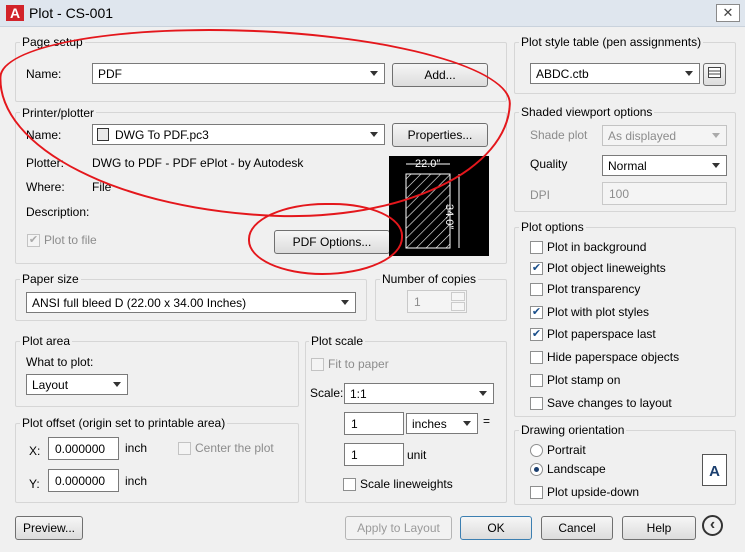  Describe the element at coordinates (417, 302) in the screenshot. I see `copies-value: 1` at that location.